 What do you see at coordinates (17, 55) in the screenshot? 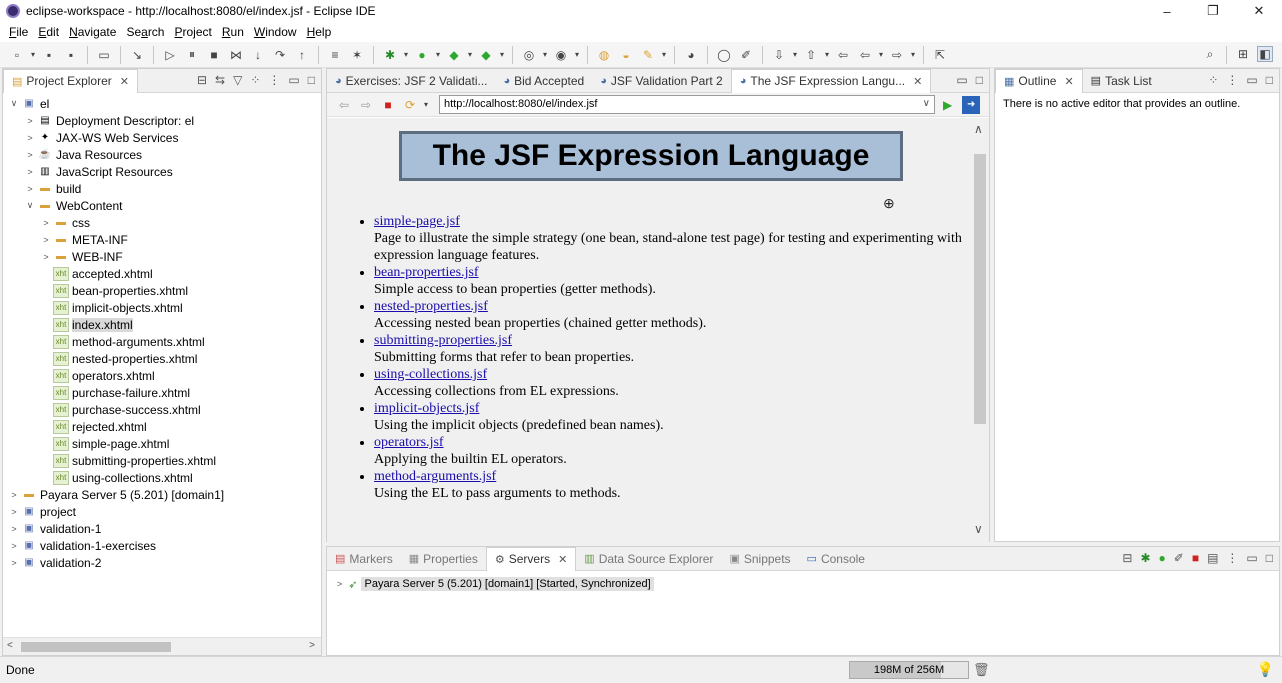
I see `new-icon: ▫` at bounding box center [17, 55].